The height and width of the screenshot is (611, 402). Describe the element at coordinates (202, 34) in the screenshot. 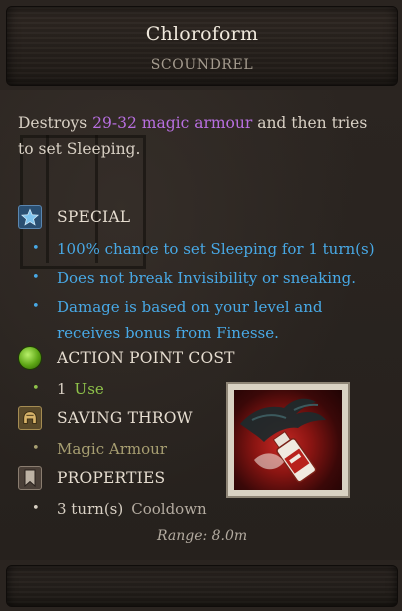

I see `skill-title: Chloroform` at that location.